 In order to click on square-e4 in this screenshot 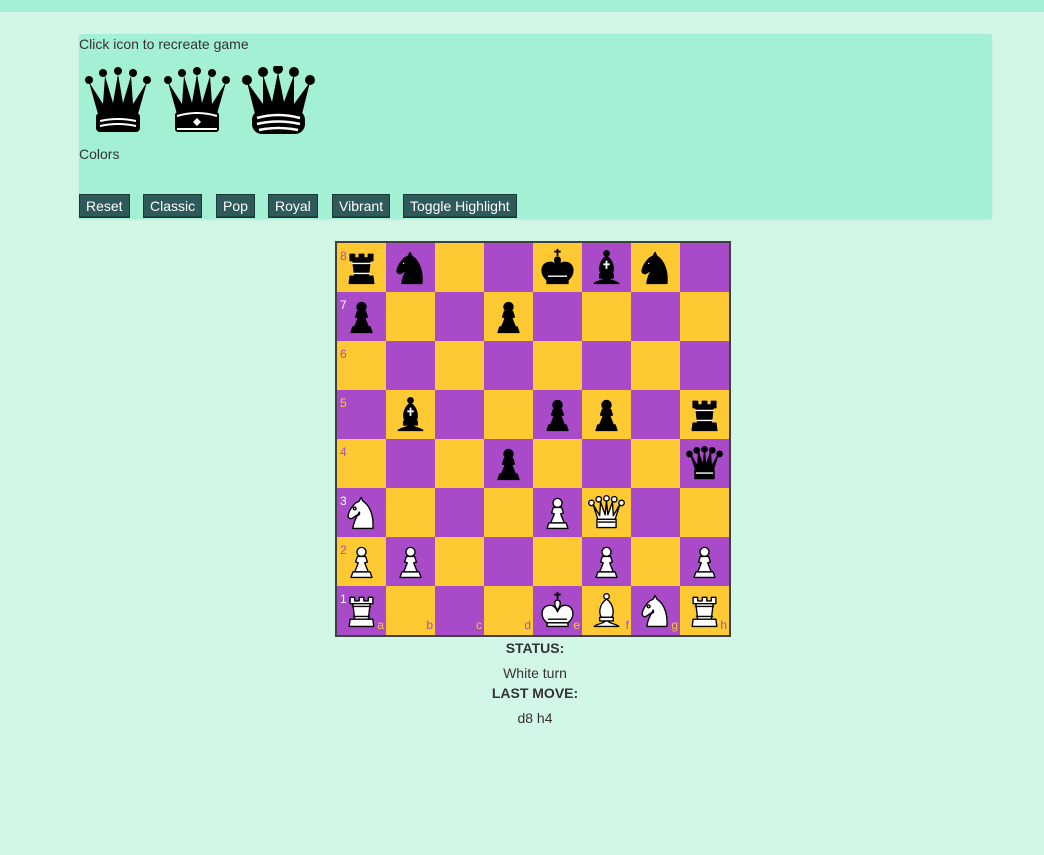, I will do `click(557, 463)`.